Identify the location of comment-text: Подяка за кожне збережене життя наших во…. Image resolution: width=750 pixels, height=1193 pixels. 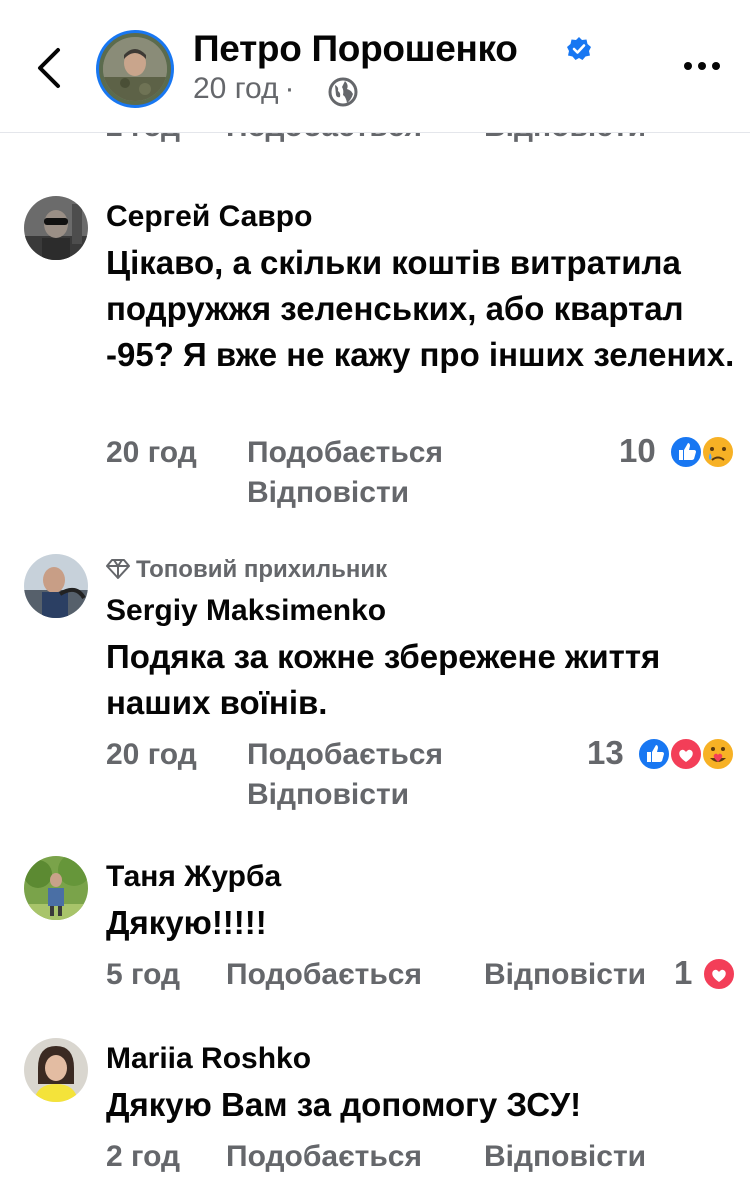
(383, 679).